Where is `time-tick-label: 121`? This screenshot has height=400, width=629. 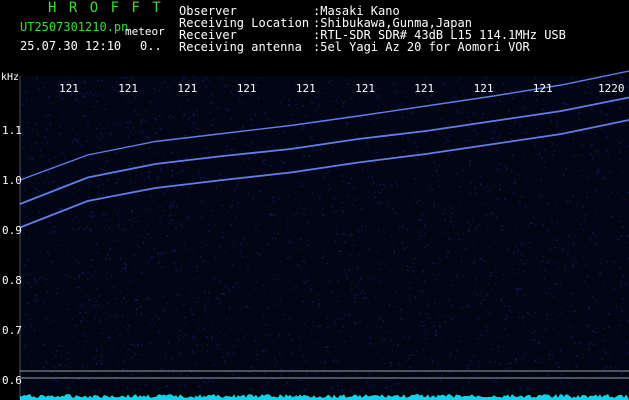 time-tick-label: 121 is located at coordinates (424, 88).